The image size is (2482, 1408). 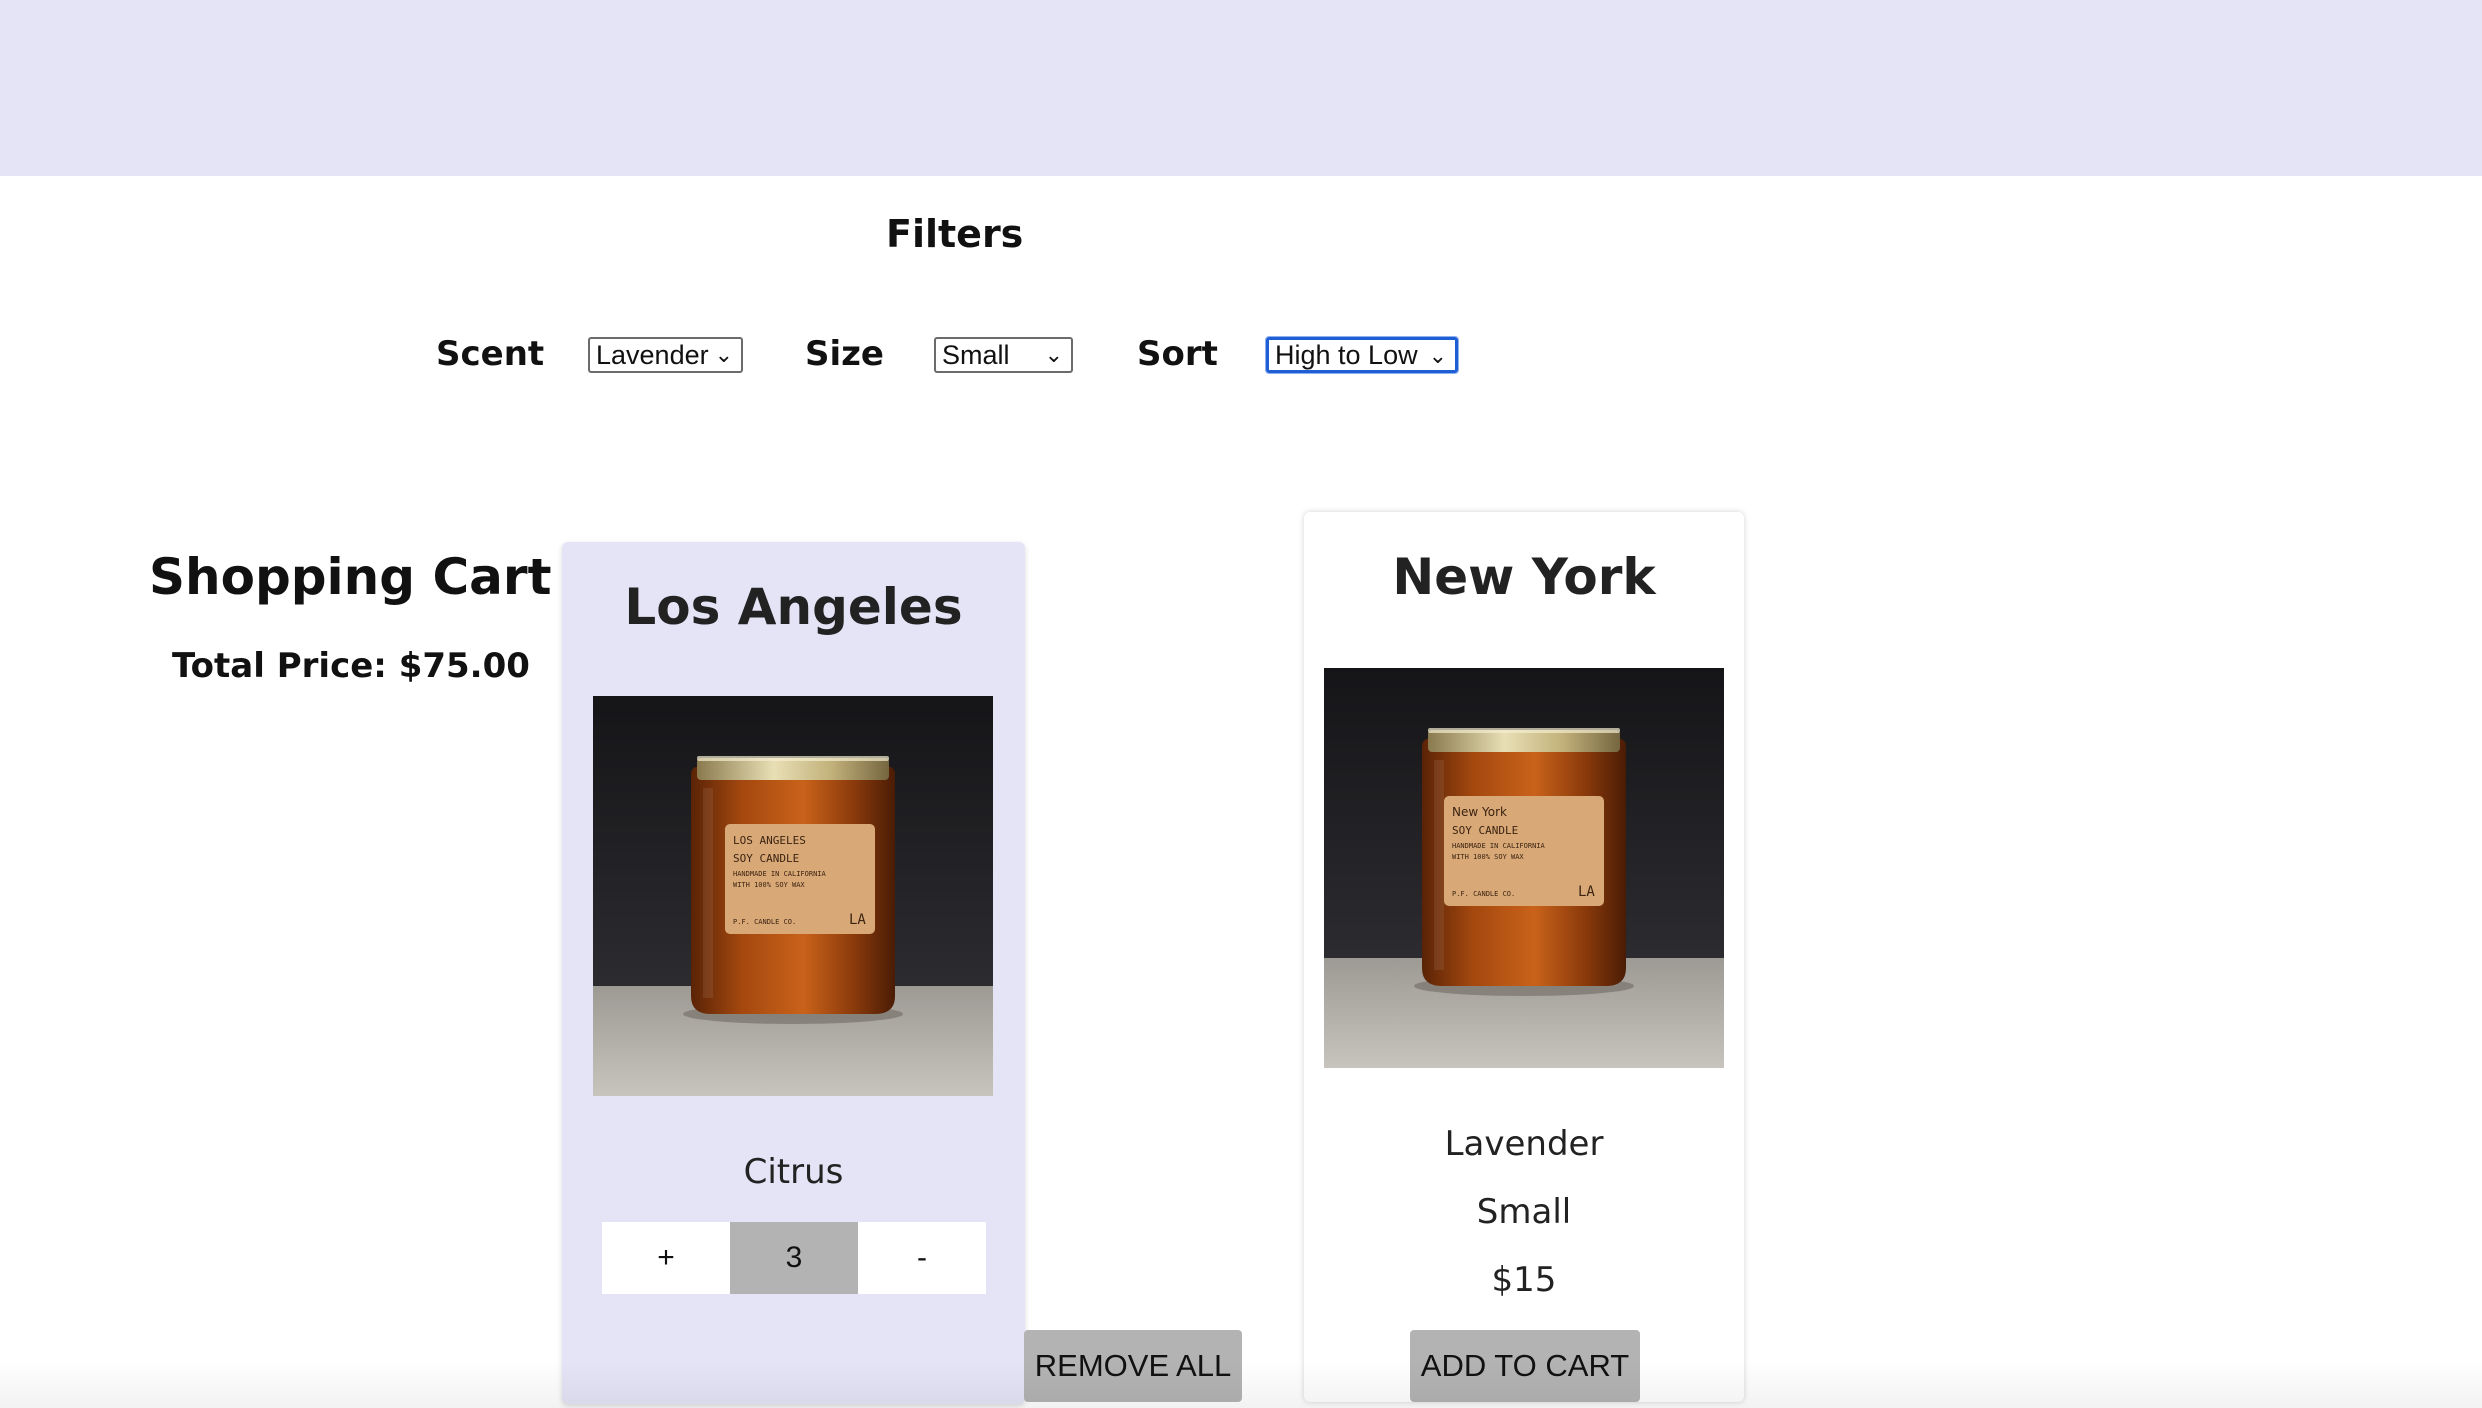 What do you see at coordinates (793, 1172) in the screenshot?
I see `cart-item-scent: Citrus` at bounding box center [793, 1172].